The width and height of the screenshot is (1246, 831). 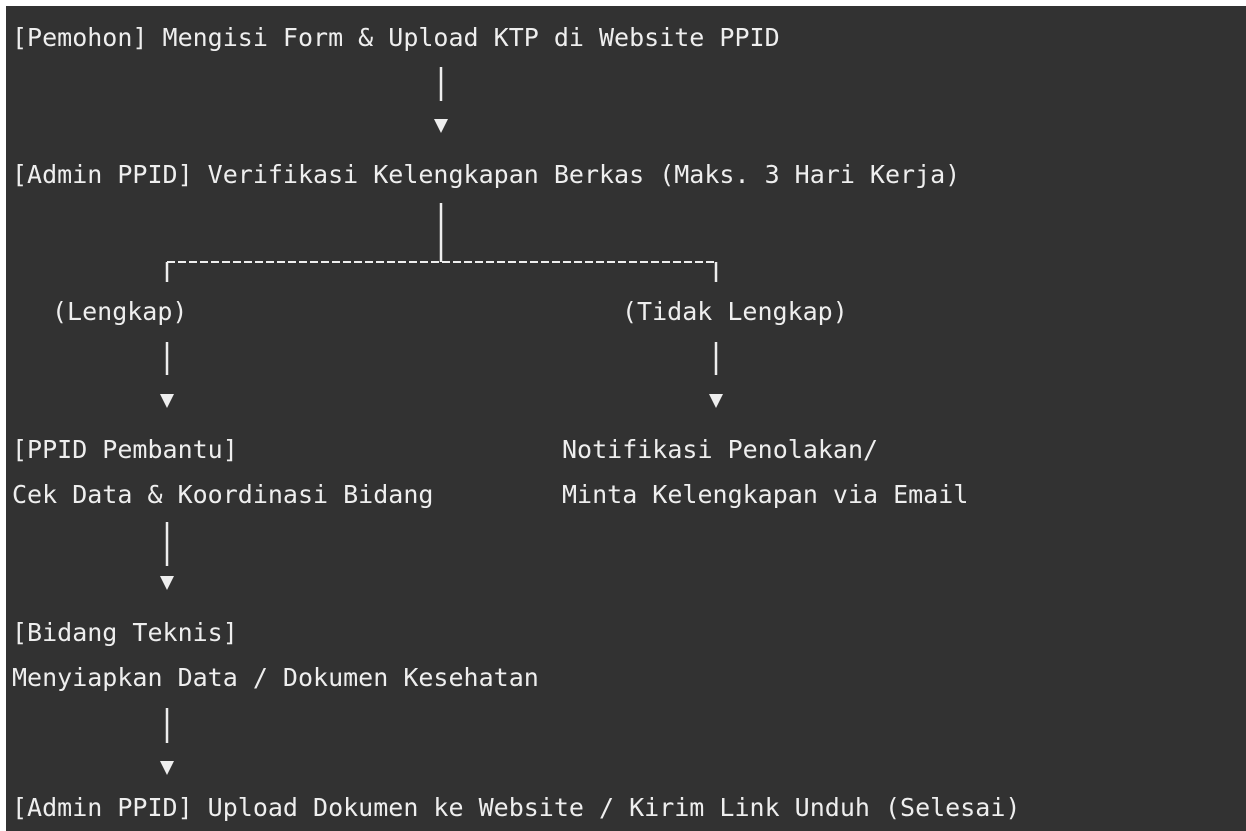 I want to click on step-bidang-teknis-title: [Bidang Teknis], so click(x=125, y=632).